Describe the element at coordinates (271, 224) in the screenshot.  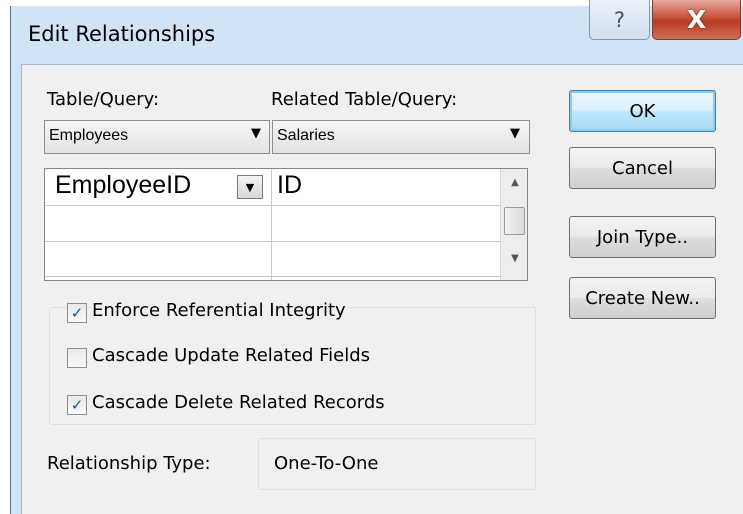
I see `grid-column-divider` at that location.